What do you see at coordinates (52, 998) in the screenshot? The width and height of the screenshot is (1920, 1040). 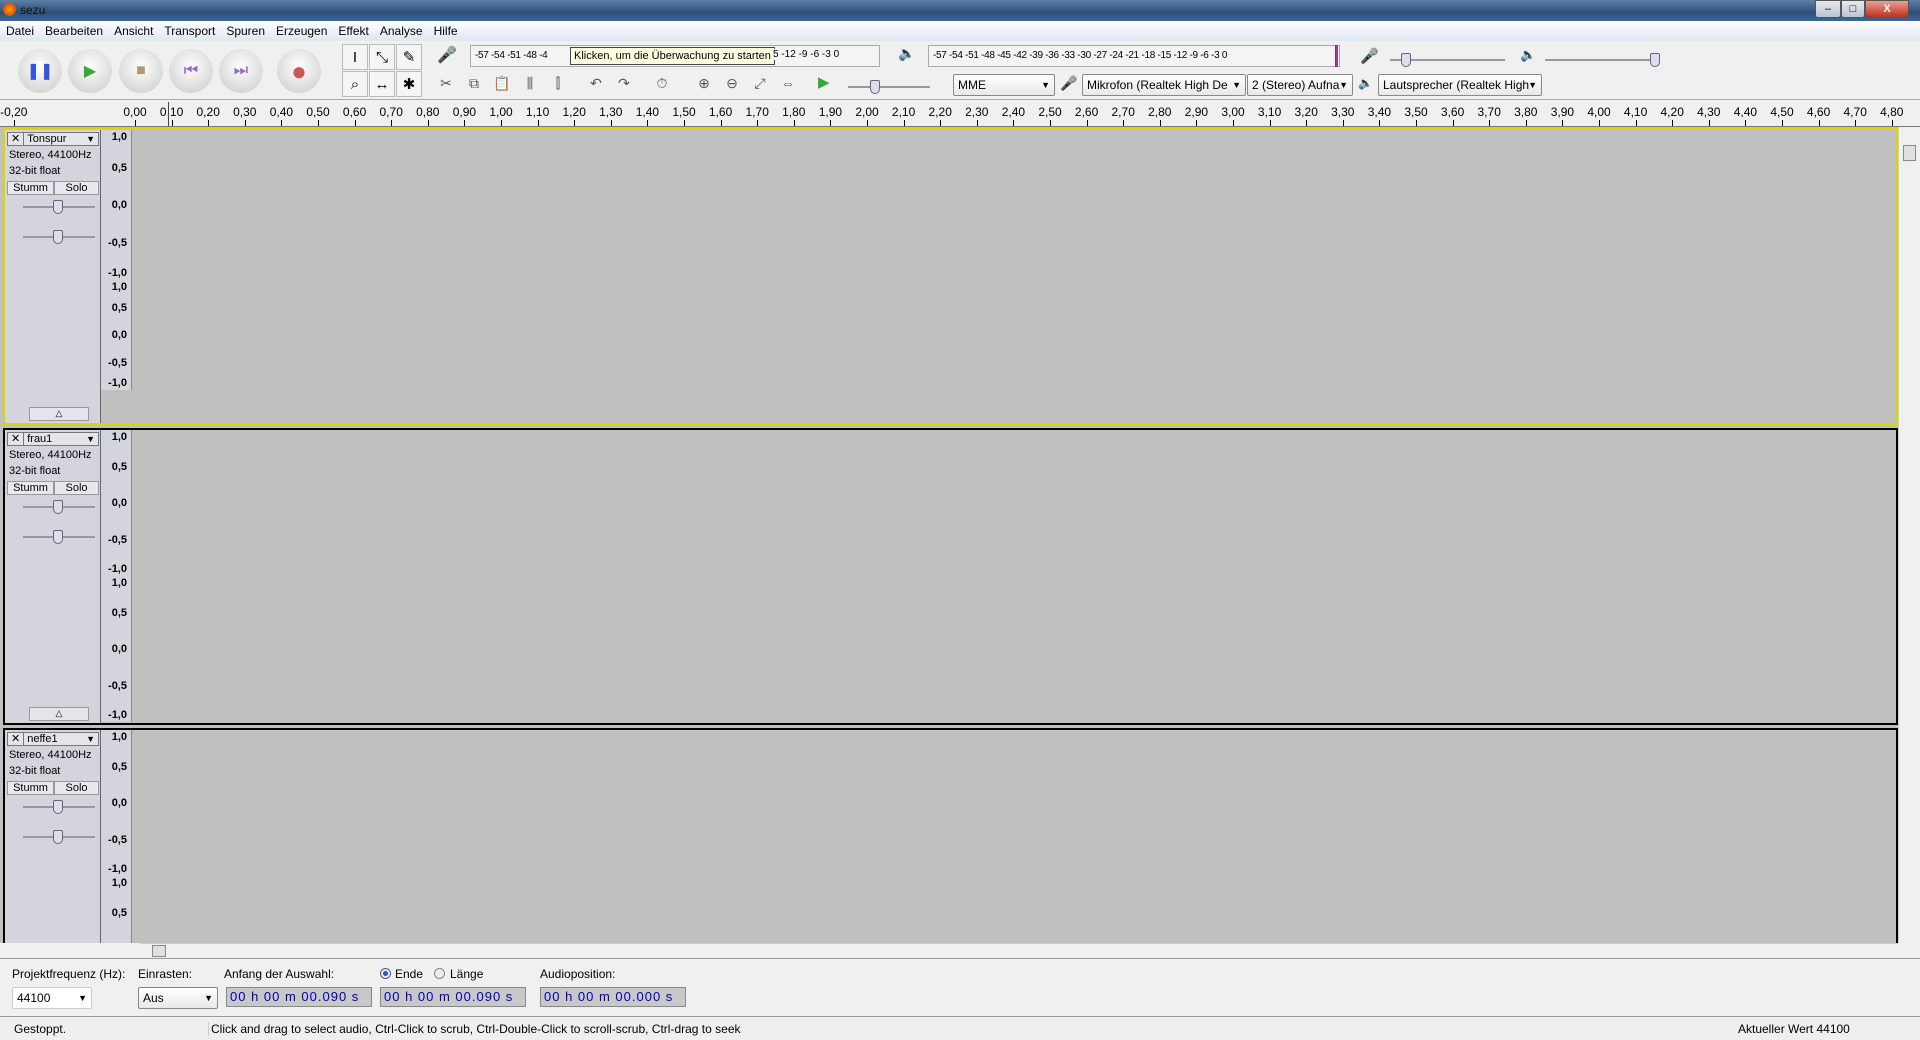 I see `project-rate-select: 44100 ▼` at bounding box center [52, 998].